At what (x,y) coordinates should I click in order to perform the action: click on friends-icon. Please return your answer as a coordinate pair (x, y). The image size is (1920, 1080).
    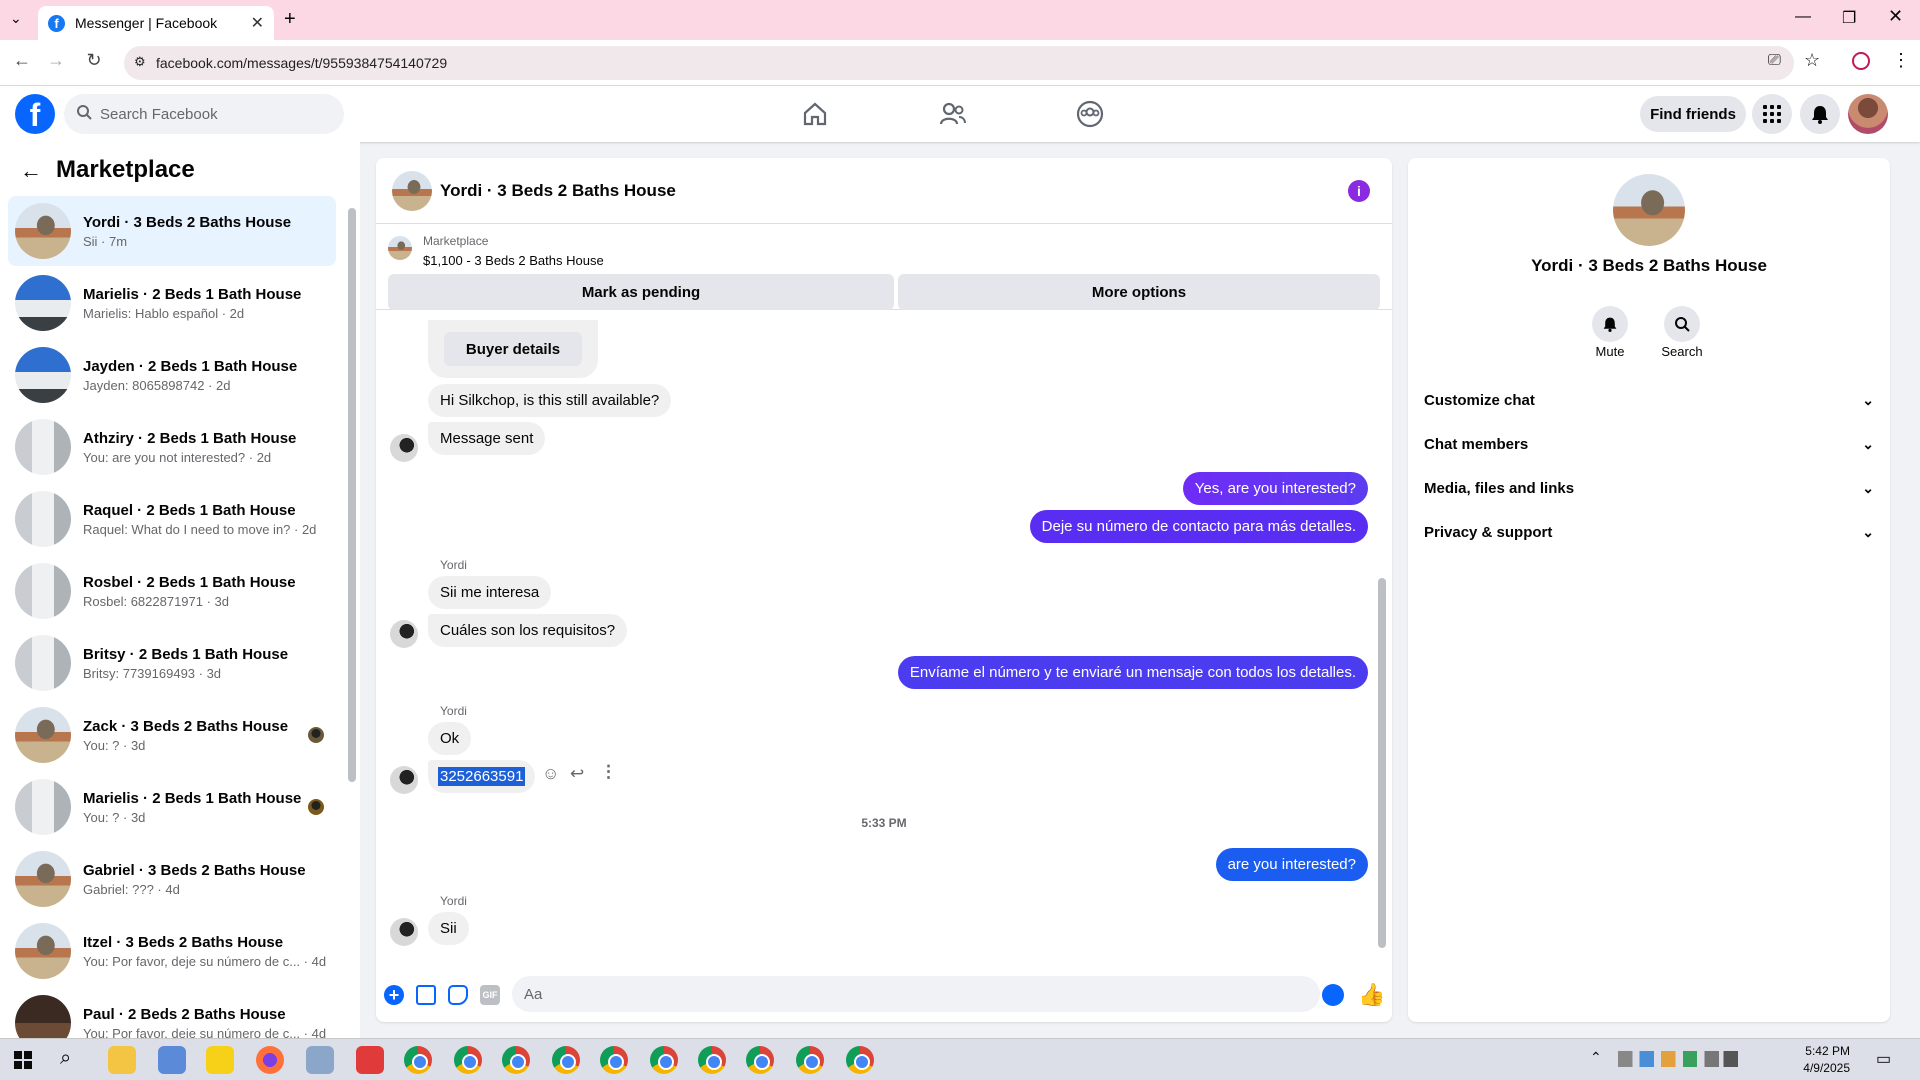
    Looking at the image, I should click on (953, 114).